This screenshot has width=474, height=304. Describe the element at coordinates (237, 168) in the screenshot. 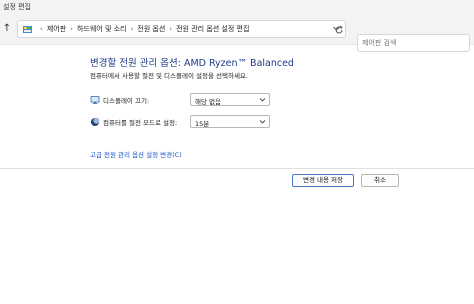

I see `divider` at that location.